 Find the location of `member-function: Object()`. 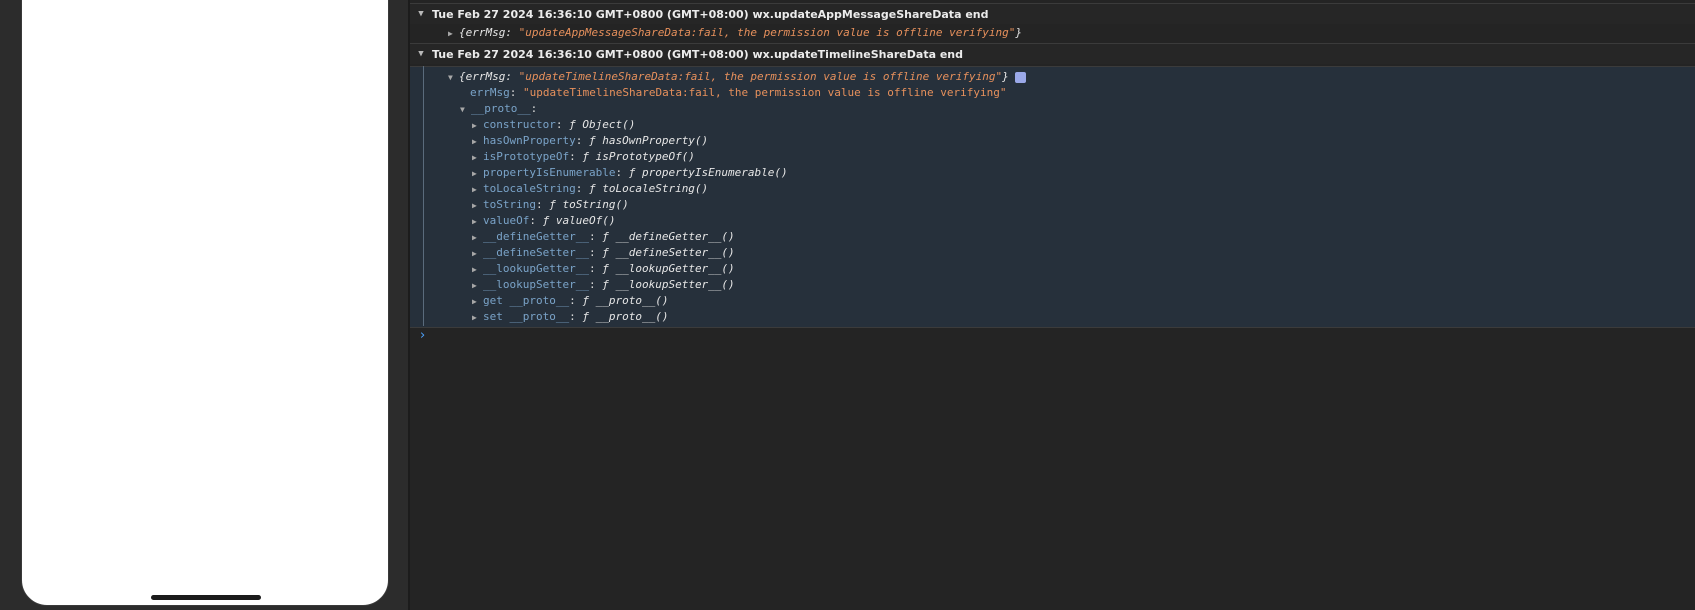

member-function: Object() is located at coordinates (609, 124).